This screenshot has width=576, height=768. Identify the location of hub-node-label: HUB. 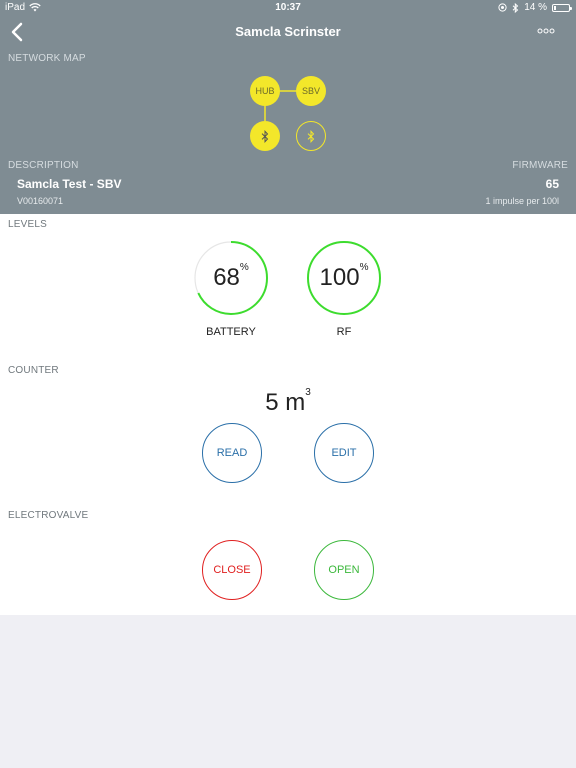
(265, 91).